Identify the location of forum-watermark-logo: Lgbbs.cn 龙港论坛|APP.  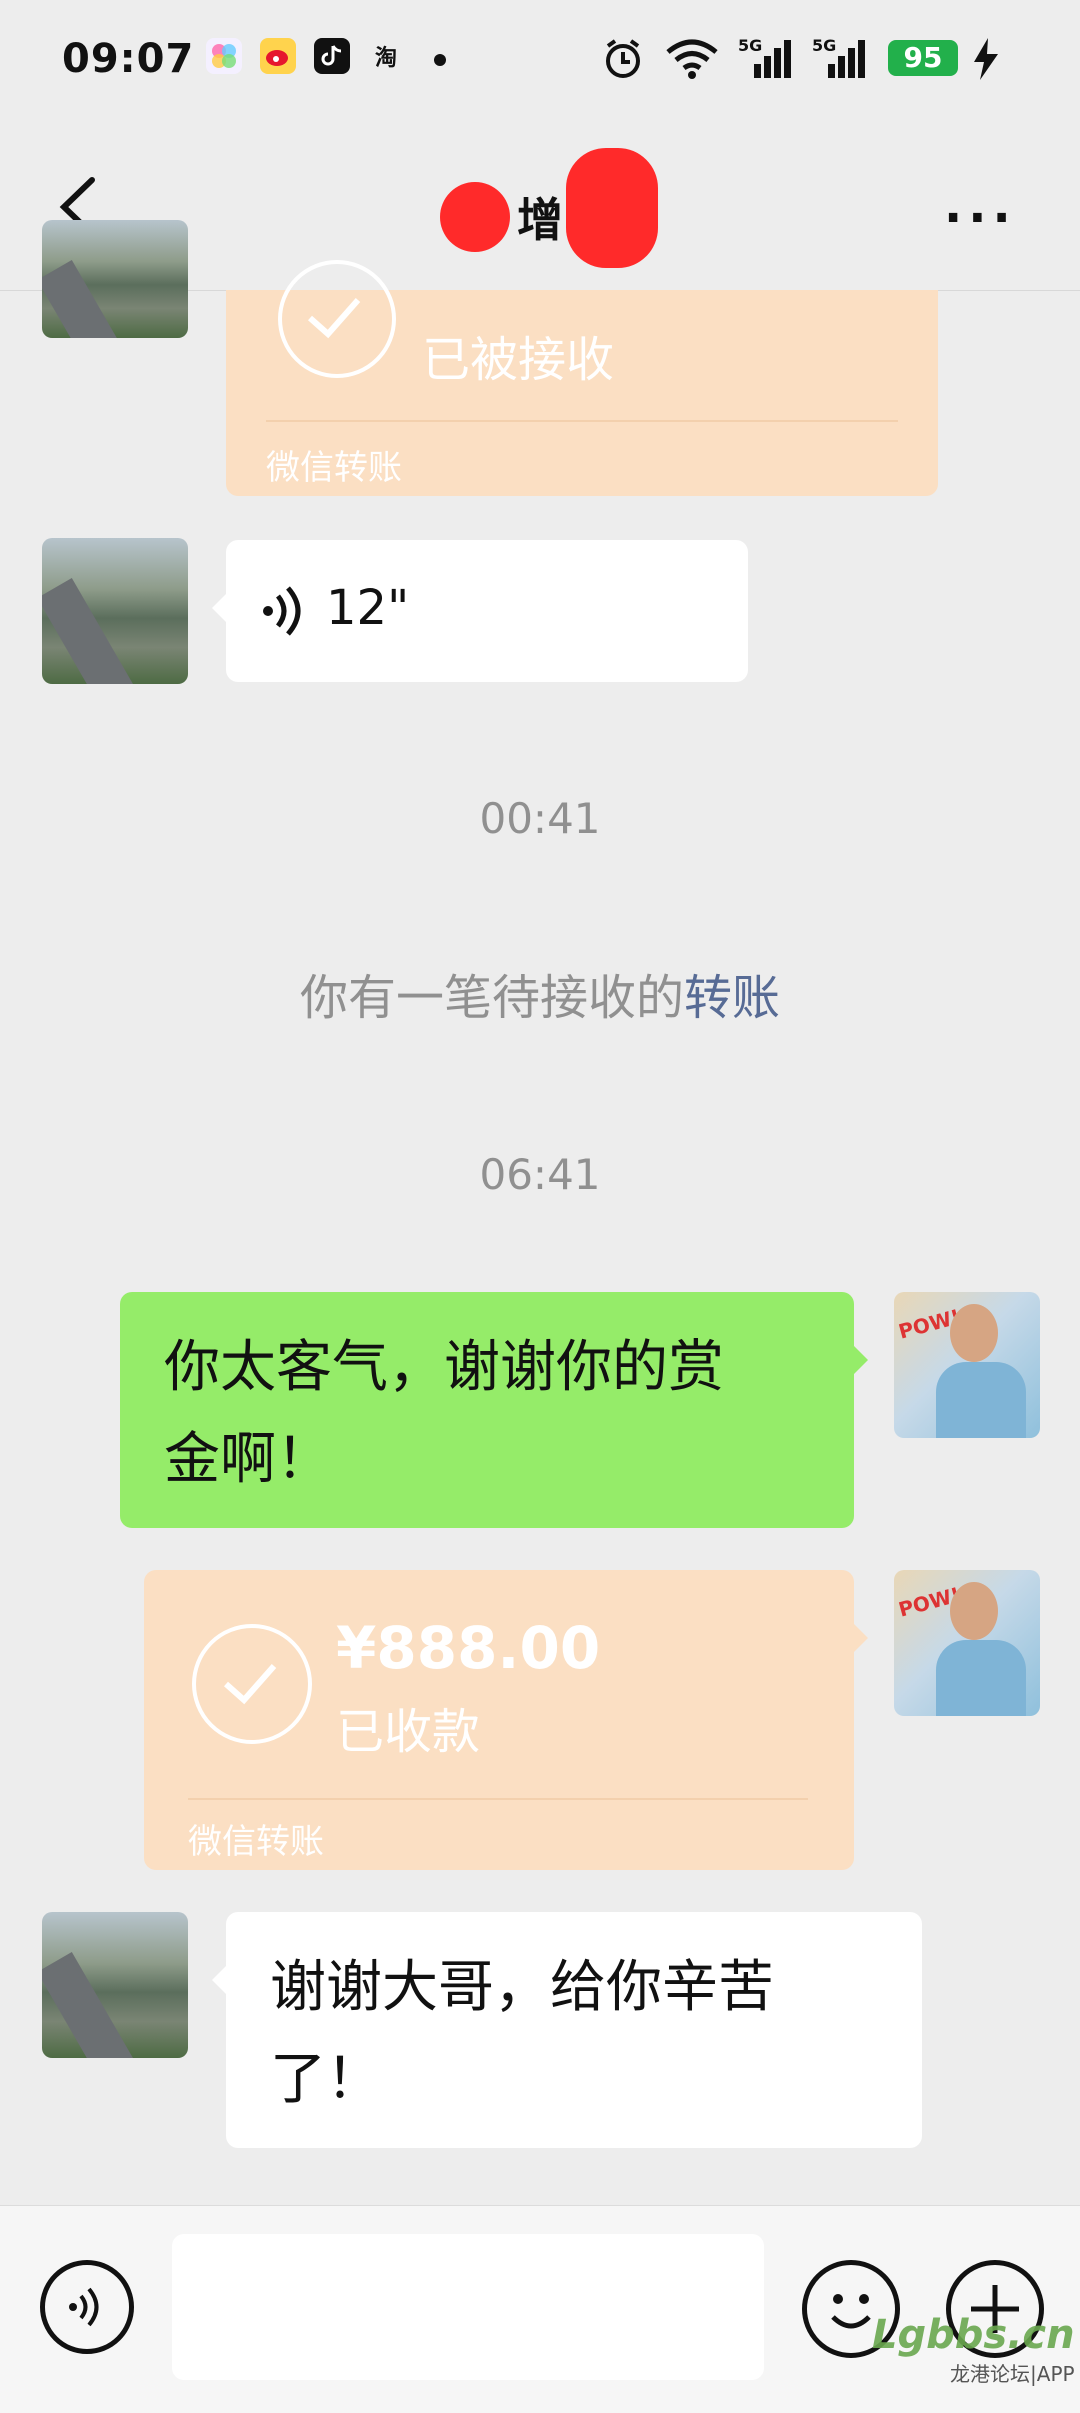
(973, 2349).